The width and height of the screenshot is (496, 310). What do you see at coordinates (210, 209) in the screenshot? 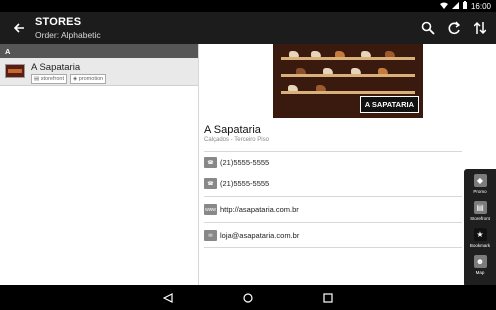
I see `web-icon: www` at bounding box center [210, 209].